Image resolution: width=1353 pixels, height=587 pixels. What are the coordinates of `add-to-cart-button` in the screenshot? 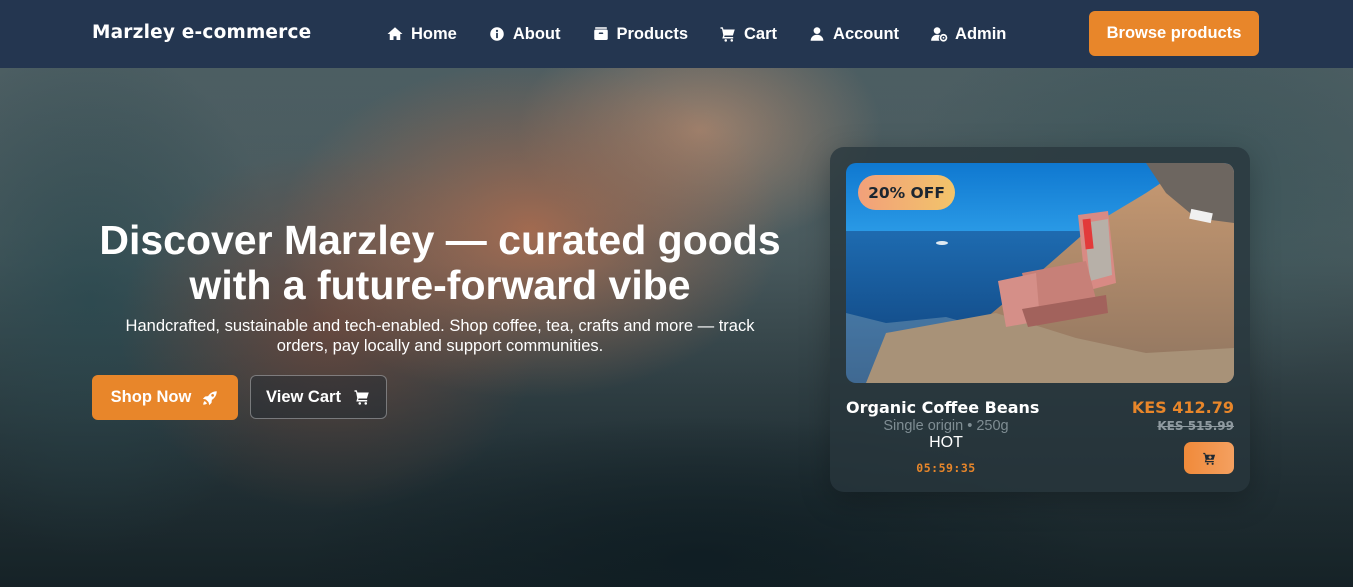 It's located at (1209, 458).